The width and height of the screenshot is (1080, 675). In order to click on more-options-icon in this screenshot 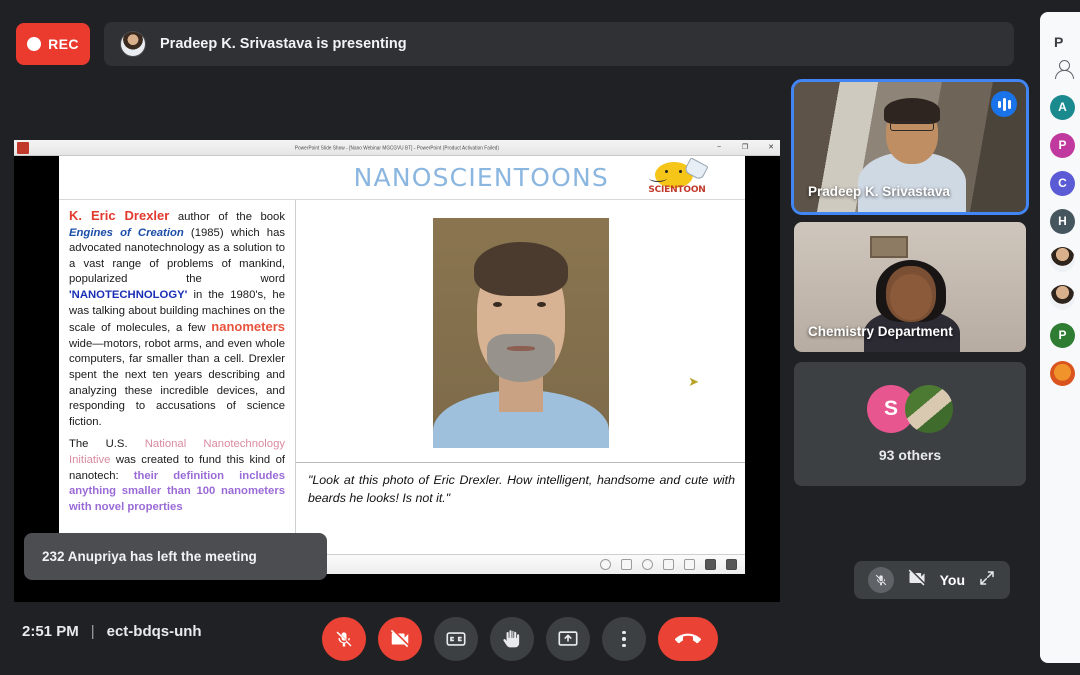, I will do `click(624, 639)`.